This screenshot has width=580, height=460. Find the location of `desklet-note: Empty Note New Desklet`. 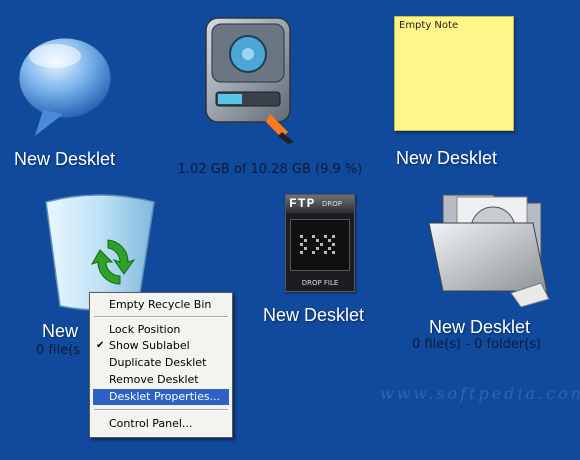

desklet-note: Empty Note New Desklet is located at coordinates (460, 90).